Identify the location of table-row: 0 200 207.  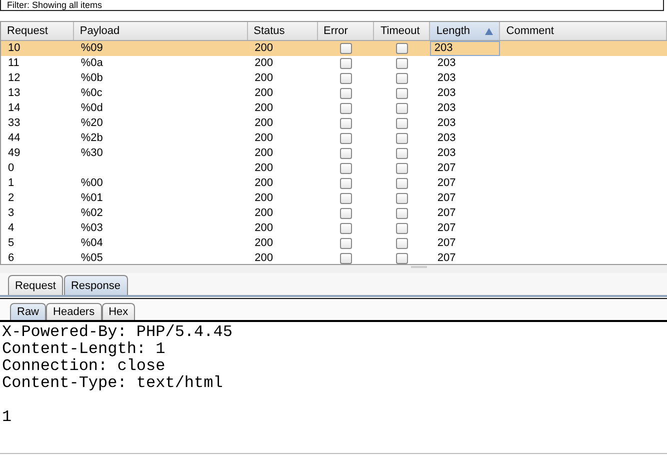
(334, 168).